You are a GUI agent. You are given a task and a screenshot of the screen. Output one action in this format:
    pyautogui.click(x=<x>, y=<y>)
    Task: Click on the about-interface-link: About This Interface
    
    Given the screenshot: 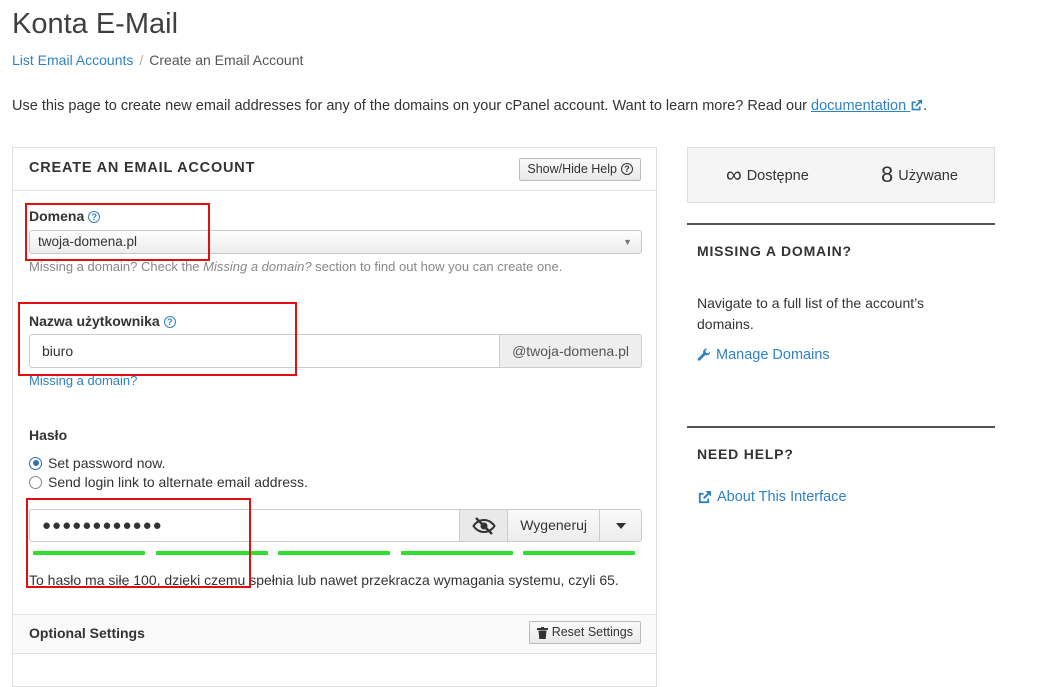 What is the action you would take?
    pyautogui.click(x=772, y=497)
    